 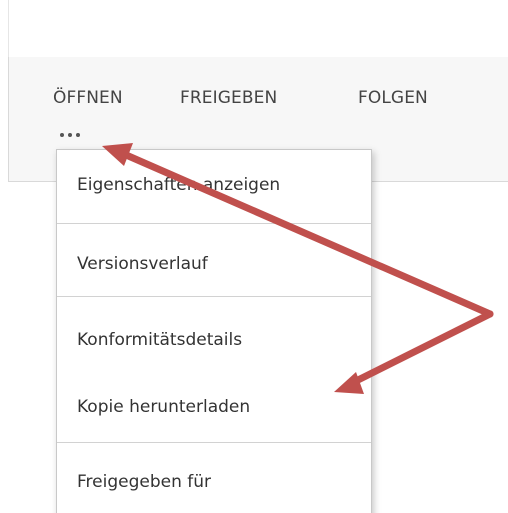 I want to click on menu-item-show-properties: Eigenschaften anzeigen, so click(x=178, y=185).